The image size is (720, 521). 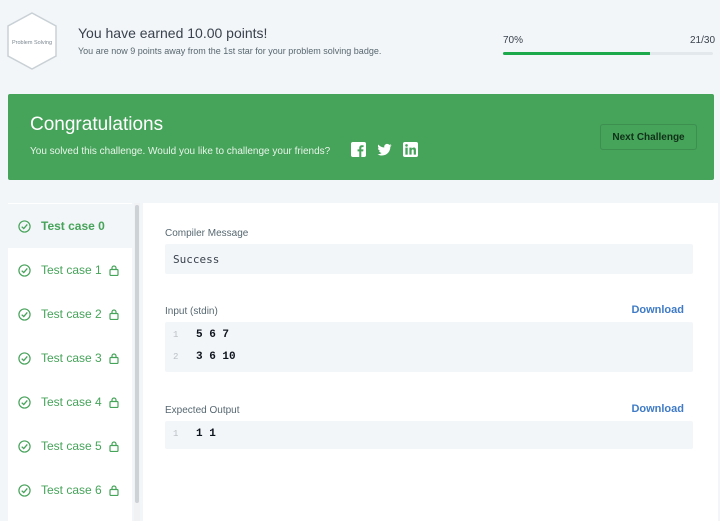 I want to click on progress-bar, so click(x=608, y=53).